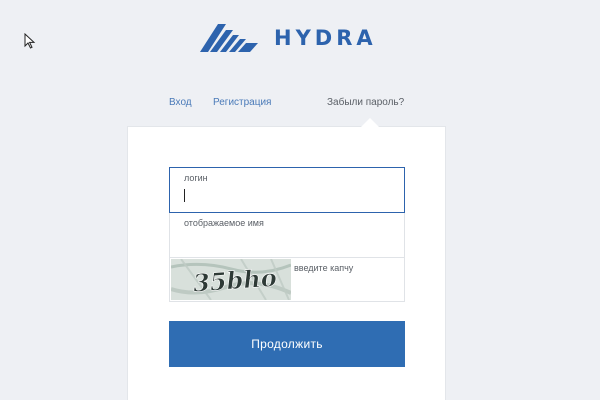 This screenshot has width=600, height=400. What do you see at coordinates (300, 105) in the screenshot?
I see `auth-nav: Вход Регистрация Забыли пароль?` at bounding box center [300, 105].